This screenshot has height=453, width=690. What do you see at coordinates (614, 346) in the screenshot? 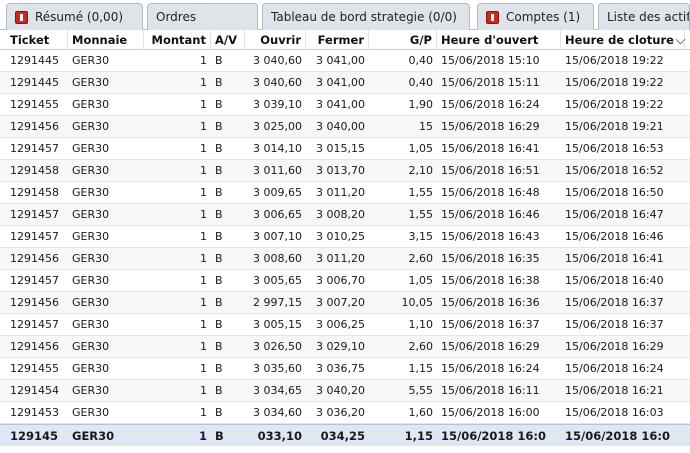
I see `cell-heure-cloture: 15/06/2018 16:29` at bounding box center [614, 346].